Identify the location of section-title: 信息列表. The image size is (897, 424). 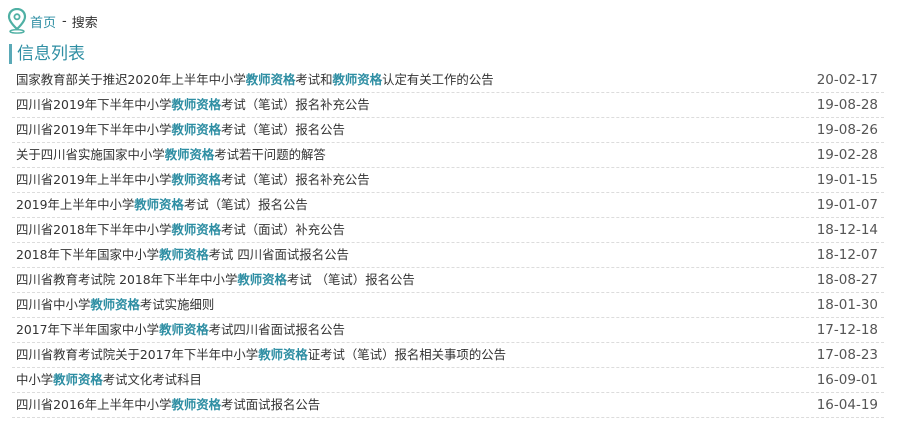
(47, 54).